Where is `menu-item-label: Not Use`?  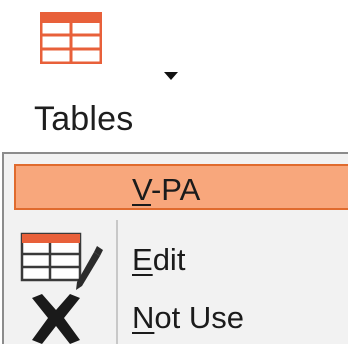
menu-item-label: Not Use is located at coordinates (188, 317).